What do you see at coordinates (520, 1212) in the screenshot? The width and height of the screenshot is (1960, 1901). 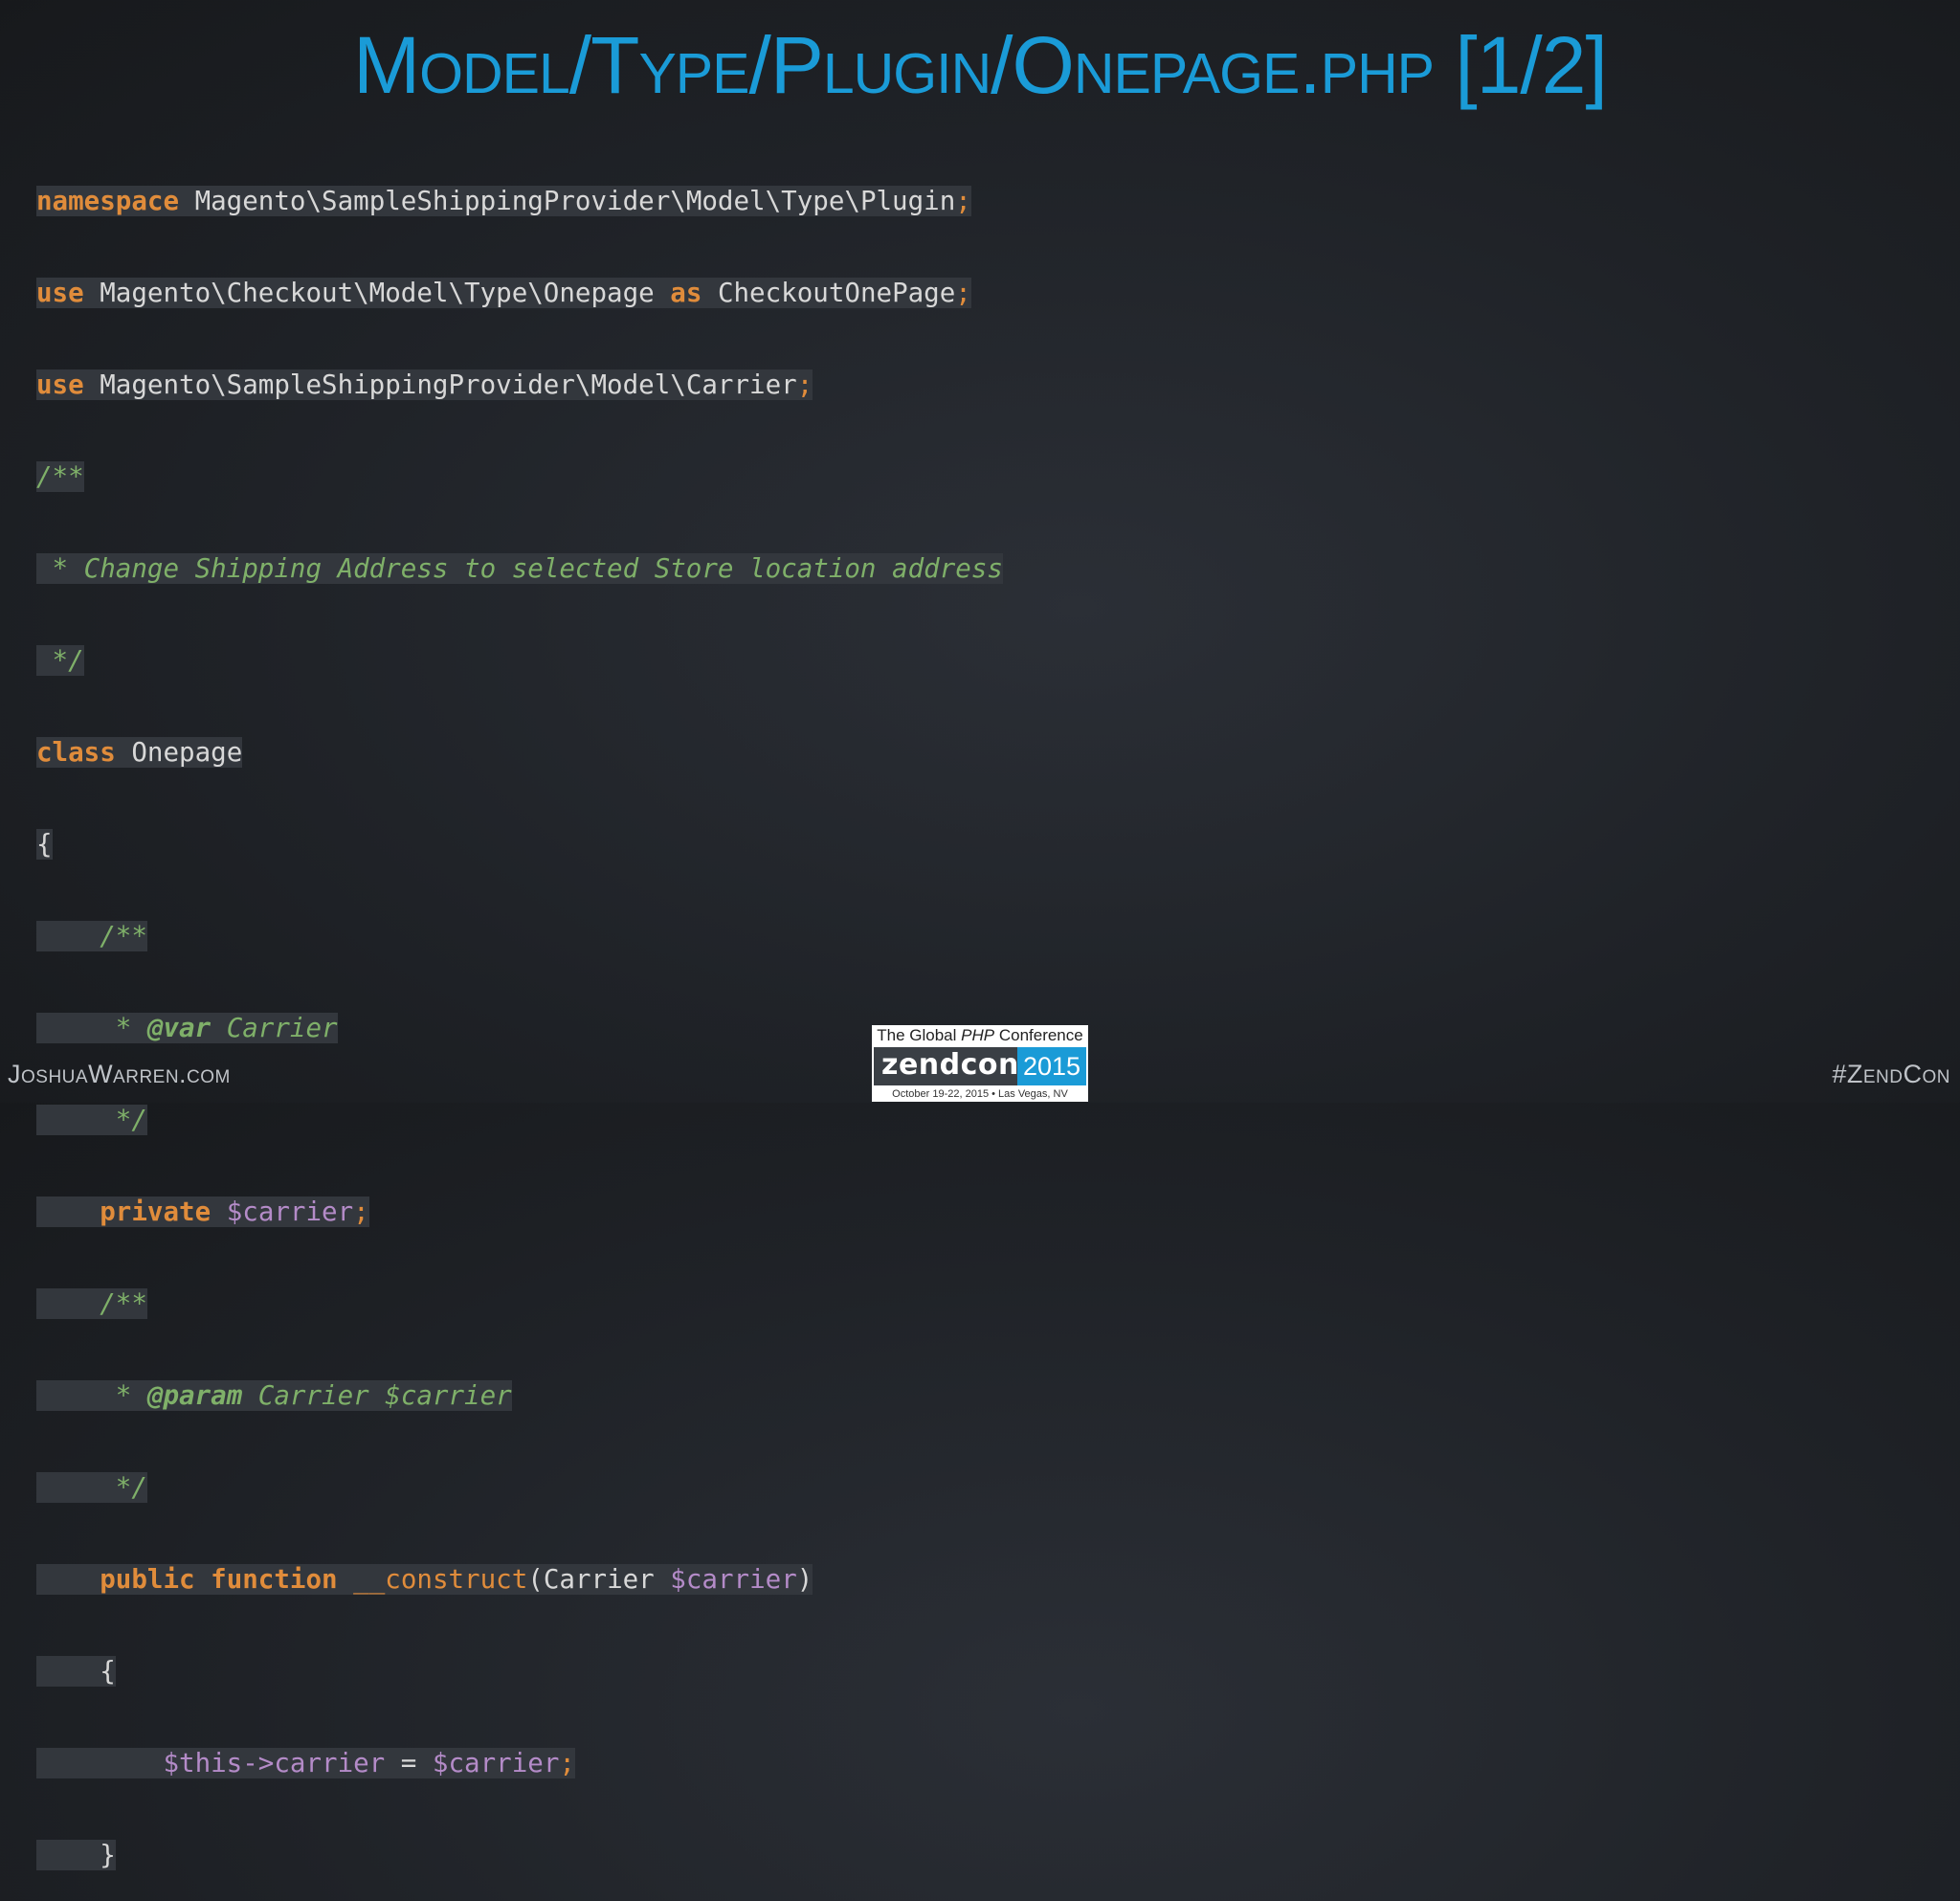 I see `code-line: private $carrier;` at bounding box center [520, 1212].